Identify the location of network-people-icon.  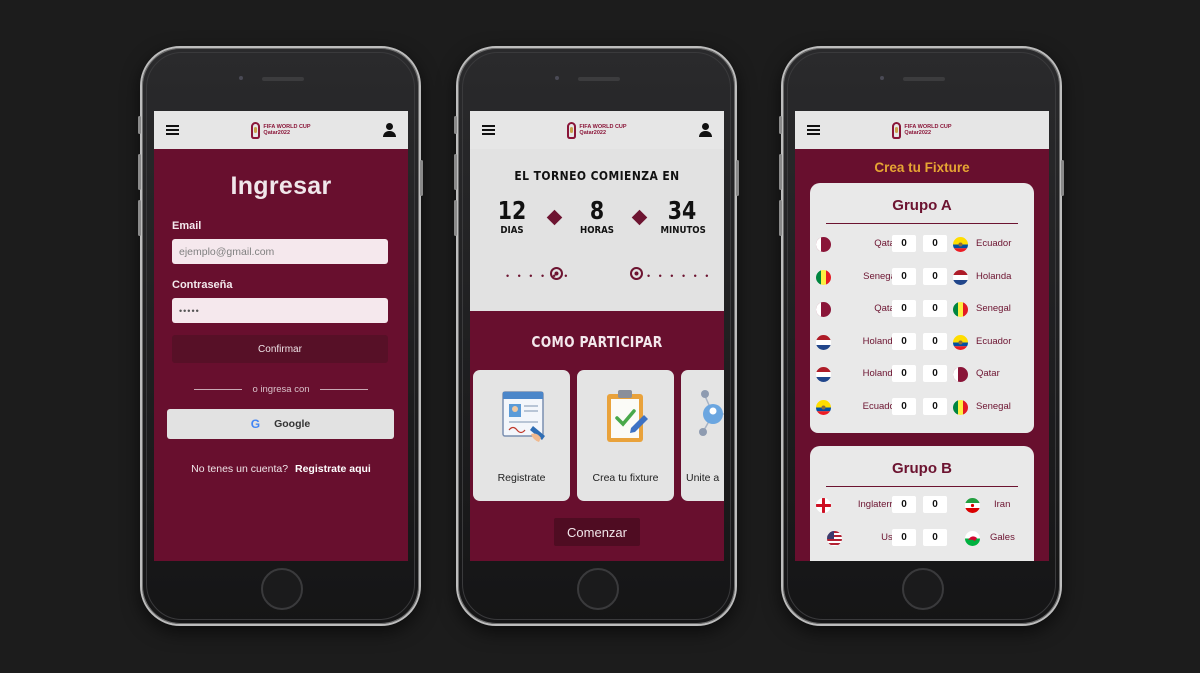
(711, 413).